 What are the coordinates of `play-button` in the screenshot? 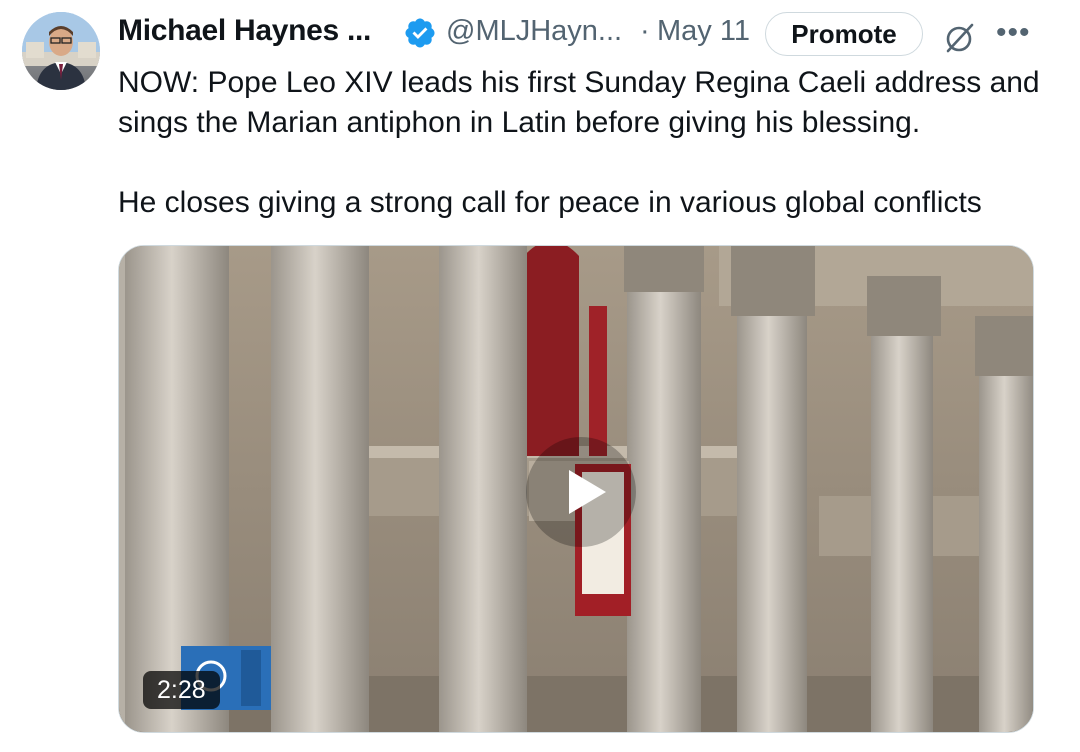 It's located at (581, 492).